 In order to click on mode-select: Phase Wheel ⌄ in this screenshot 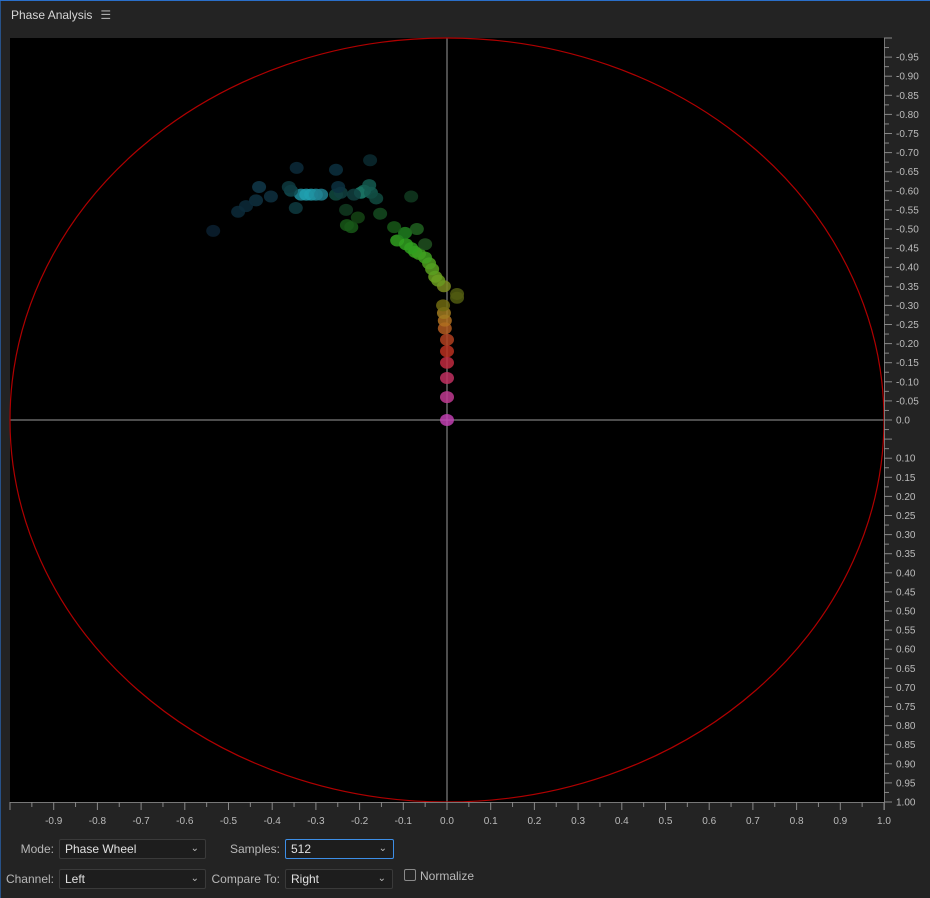, I will do `click(132, 849)`.